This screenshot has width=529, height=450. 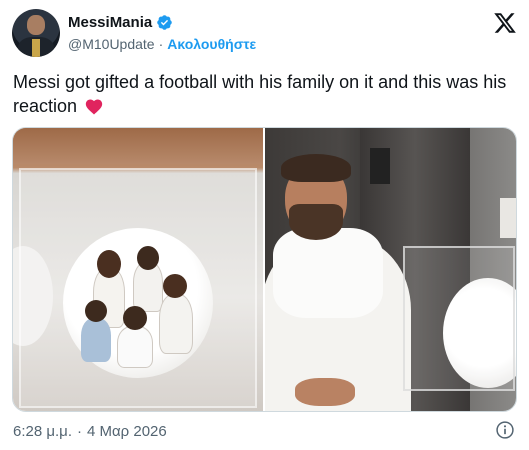 What do you see at coordinates (211, 44) in the screenshot?
I see `follow-button: Ακολουθήστε` at bounding box center [211, 44].